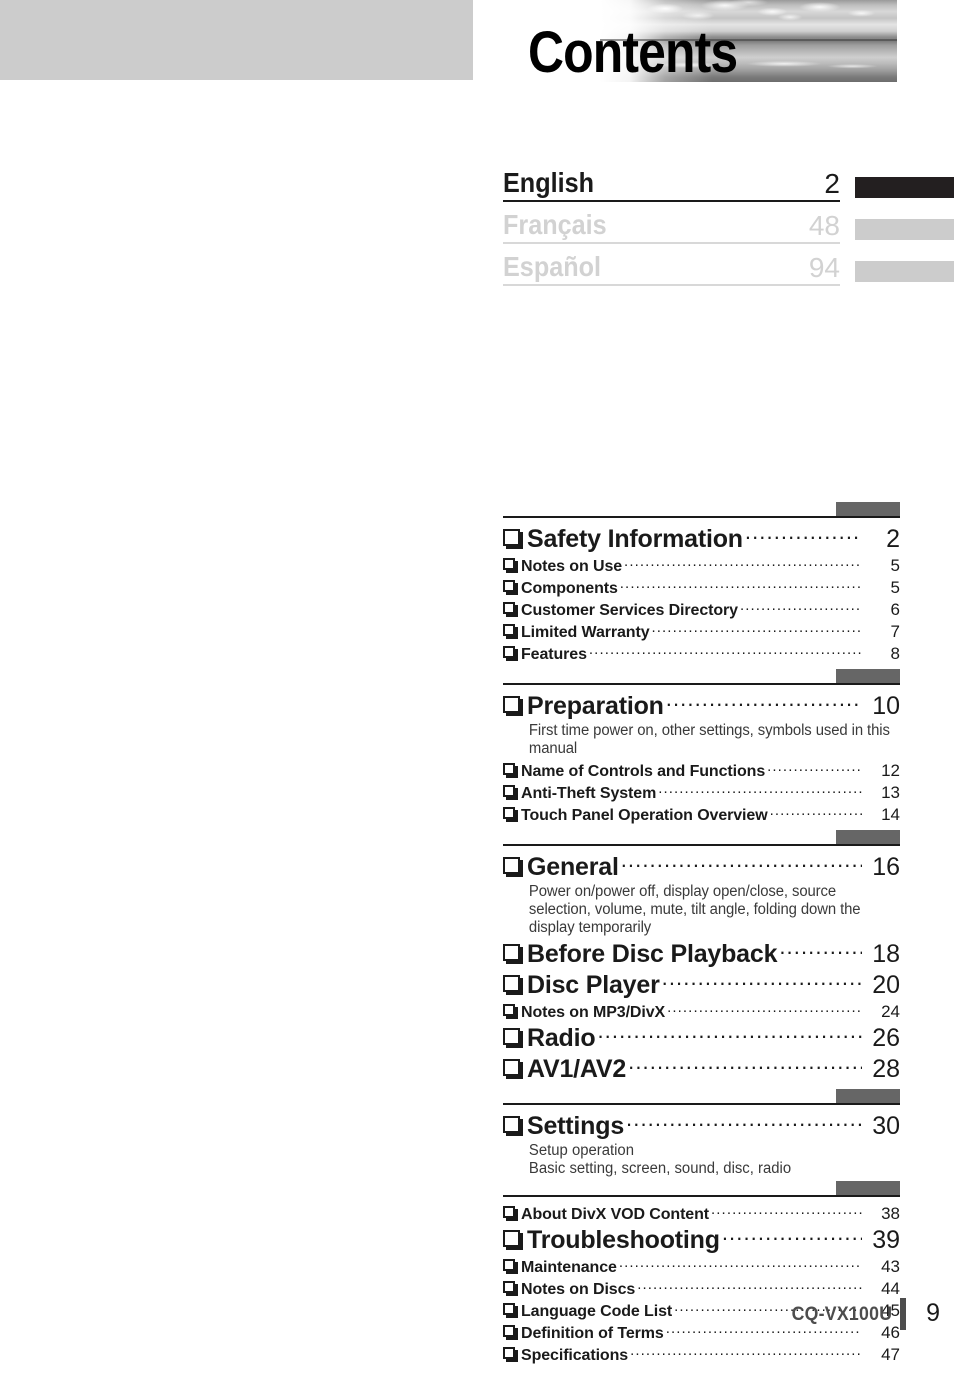 The width and height of the screenshot is (954, 1384). What do you see at coordinates (633, 52) in the screenshot?
I see `page-title: Contents` at bounding box center [633, 52].